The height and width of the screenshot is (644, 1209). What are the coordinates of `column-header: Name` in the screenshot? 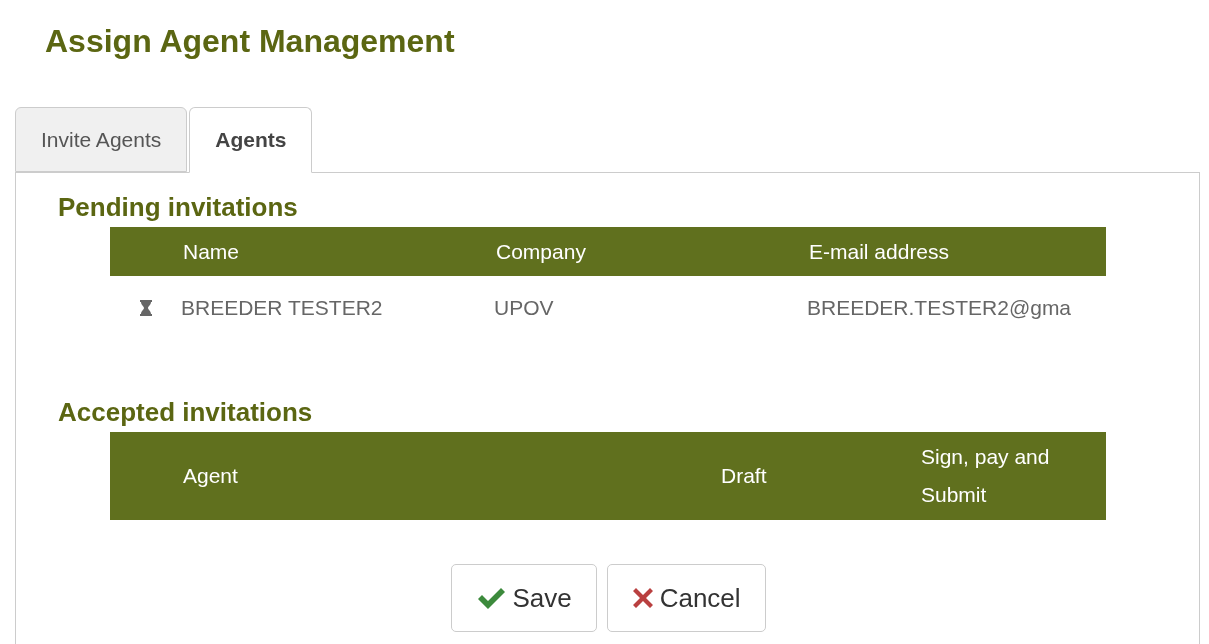 It's located at (211, 251).